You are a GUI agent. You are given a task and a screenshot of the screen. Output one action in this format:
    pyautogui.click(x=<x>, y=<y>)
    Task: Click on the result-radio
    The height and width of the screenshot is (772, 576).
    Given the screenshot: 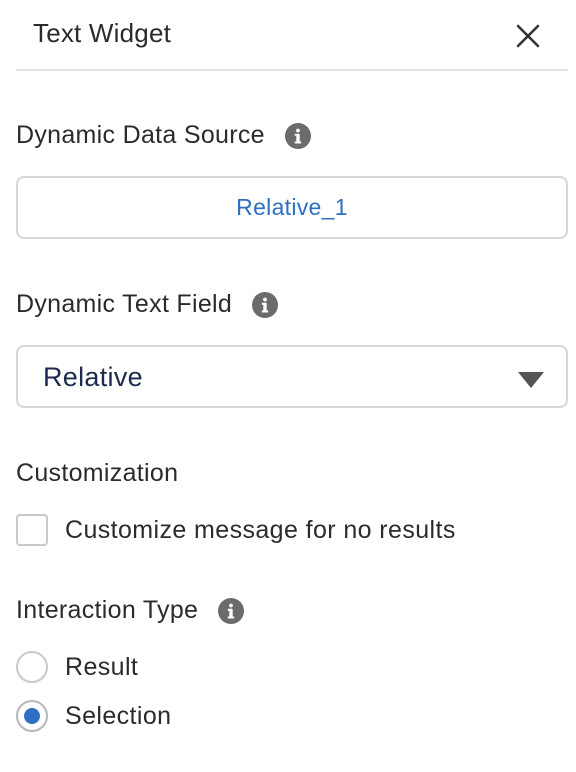 What is the action you would take?
    pyautogui.click(x=32, y=667)
    